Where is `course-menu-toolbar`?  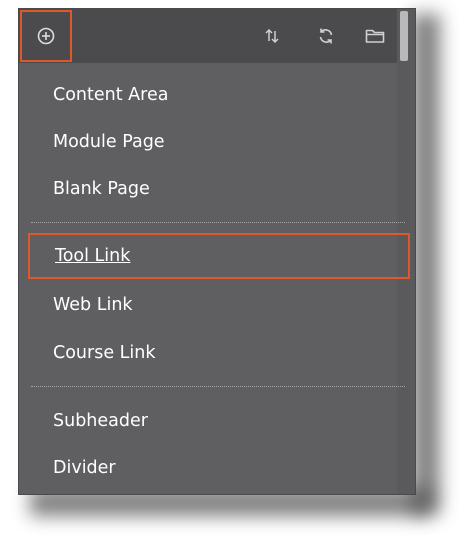
course-menu-toolbar is located at coordinates (208, 36).